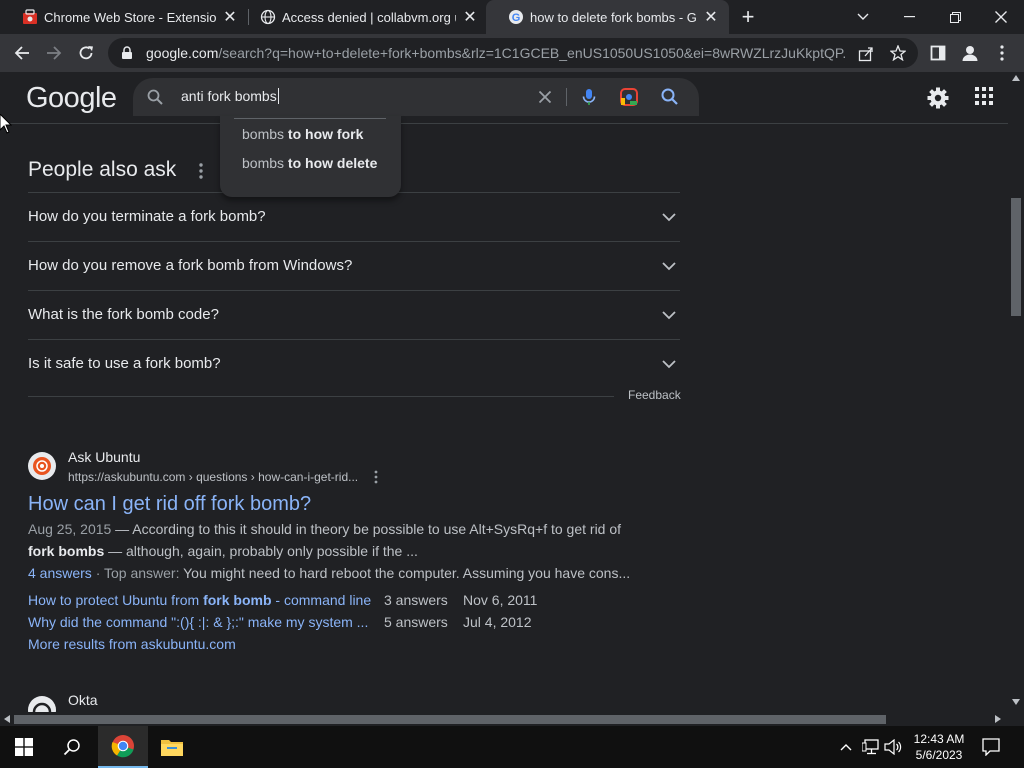  What do you see at coordinates (6, 124) in the screenshot?
I see `mouse-cursor-icon` at bounding box center [6, 124].